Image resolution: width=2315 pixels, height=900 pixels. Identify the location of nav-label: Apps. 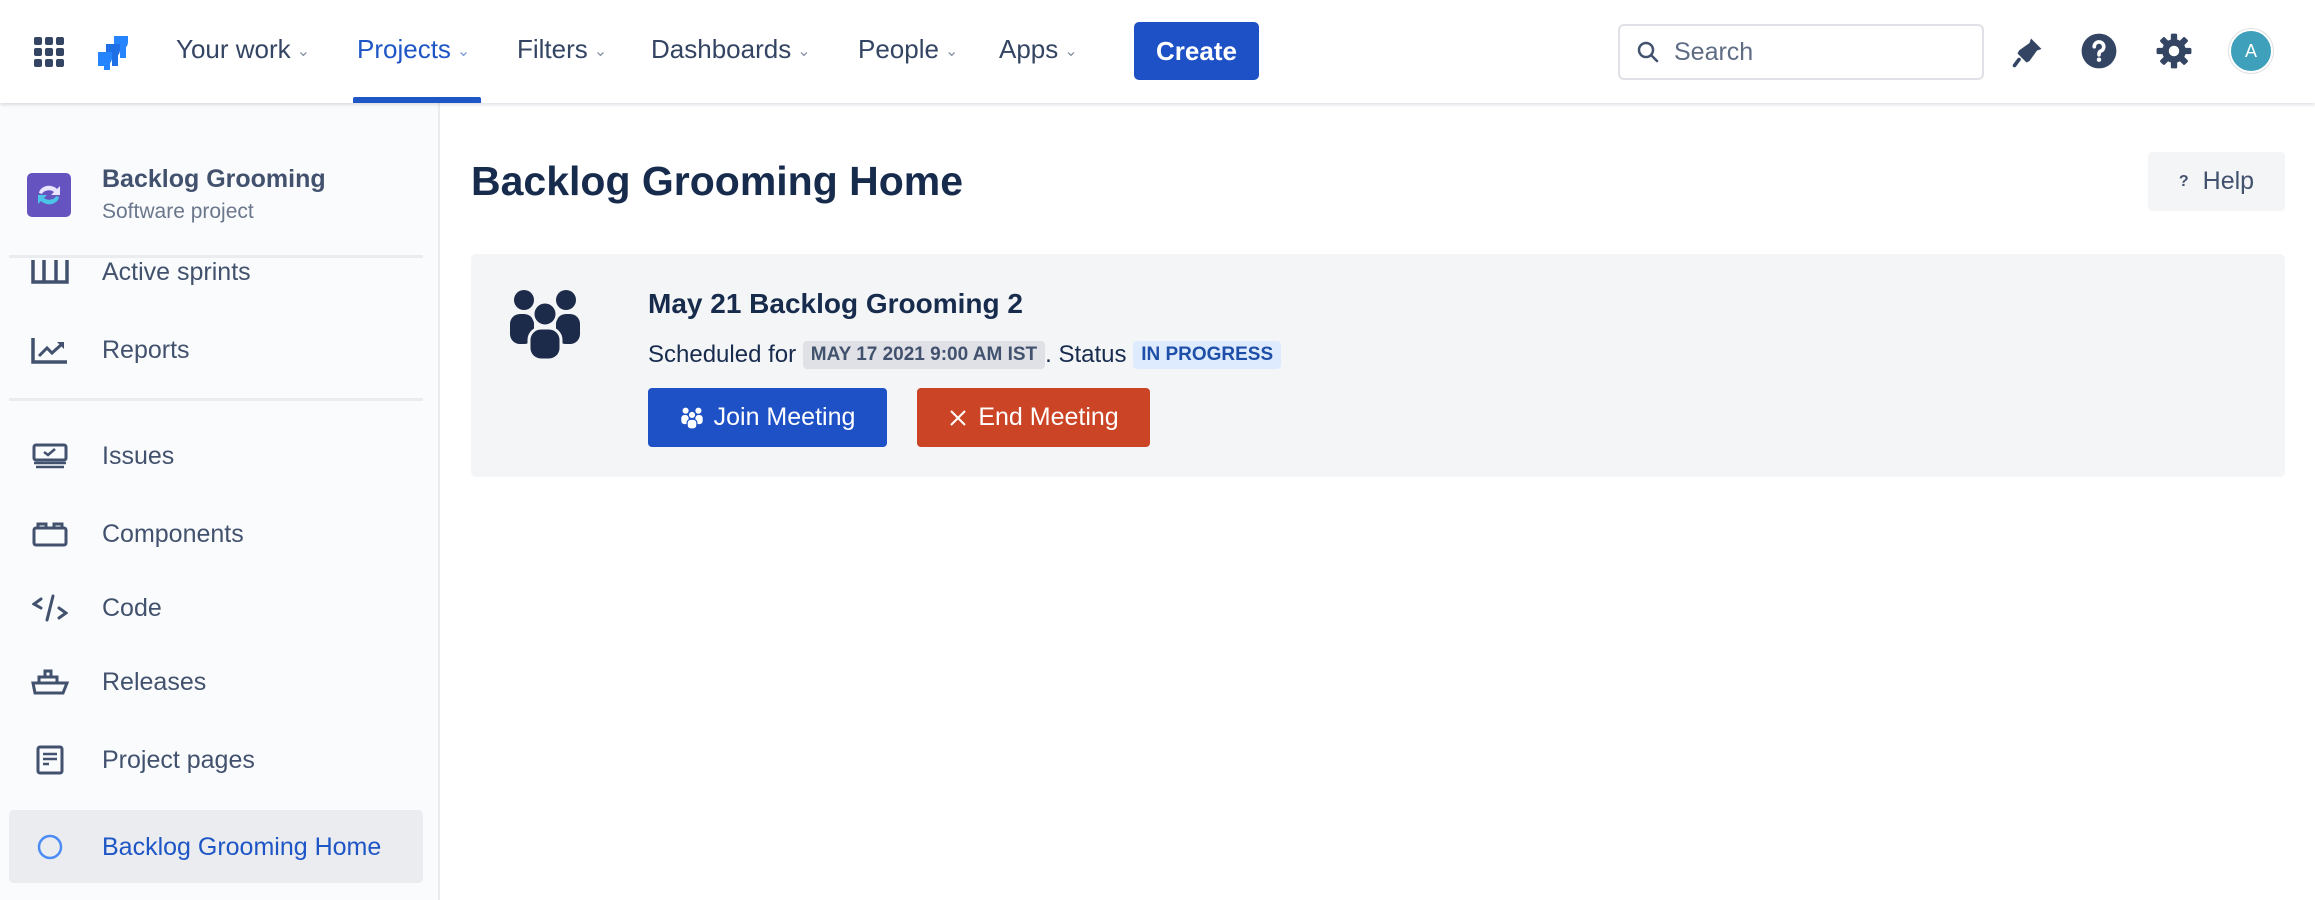
(1029, 49).